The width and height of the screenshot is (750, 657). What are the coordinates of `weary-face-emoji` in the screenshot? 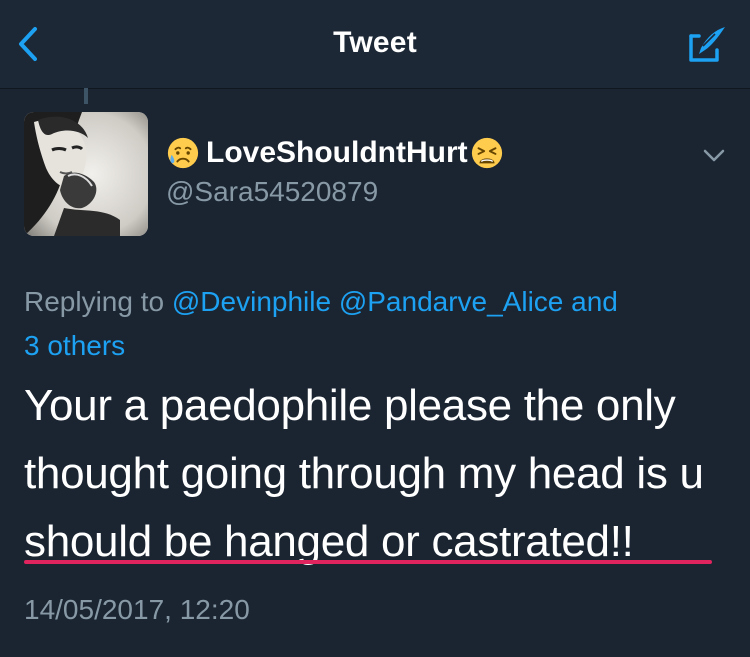 It's located at (486, 153).